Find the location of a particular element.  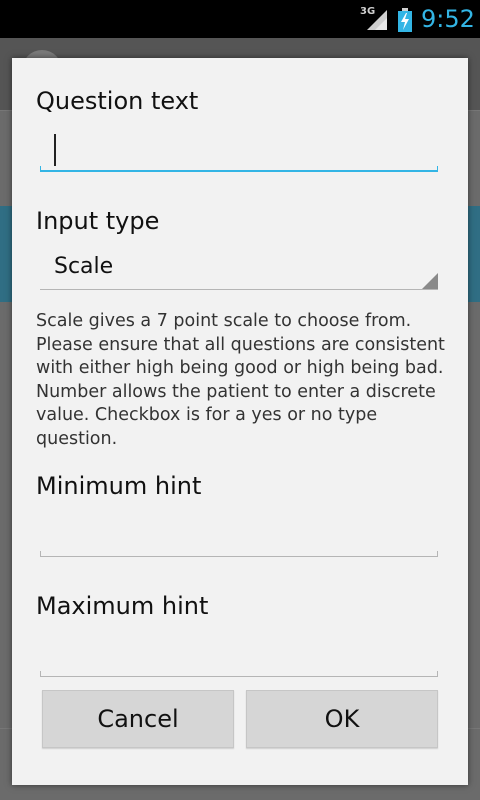

input-type-selected: Scale is located at coordinates (84, 266).